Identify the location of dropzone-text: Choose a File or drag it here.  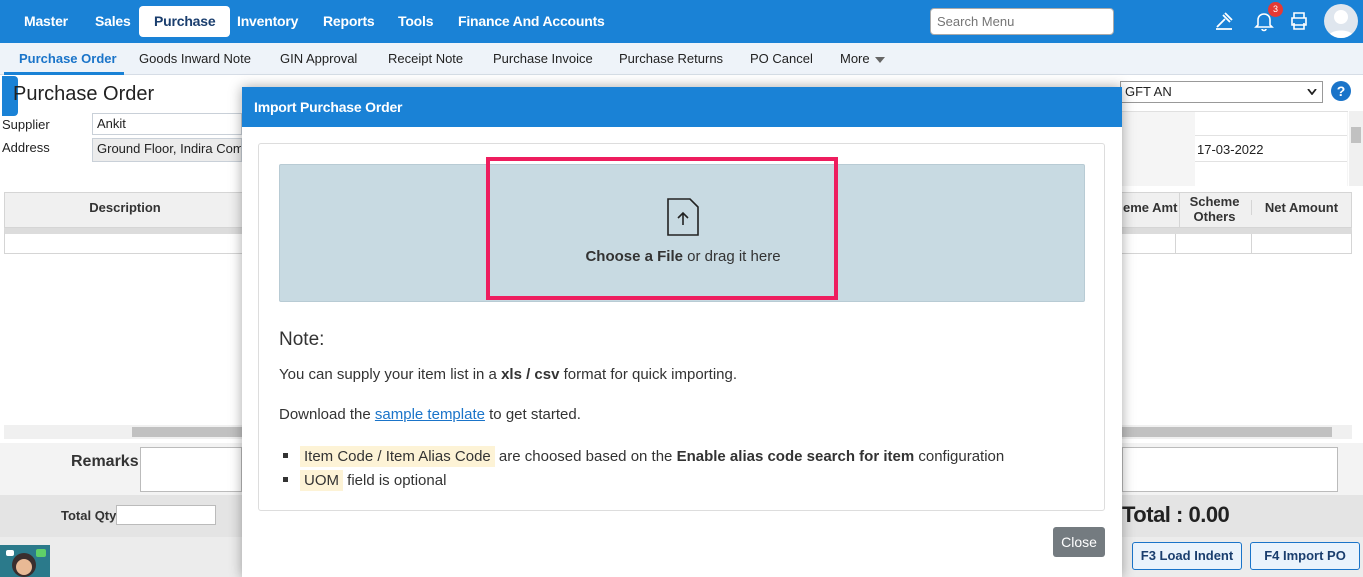
(683, 256).